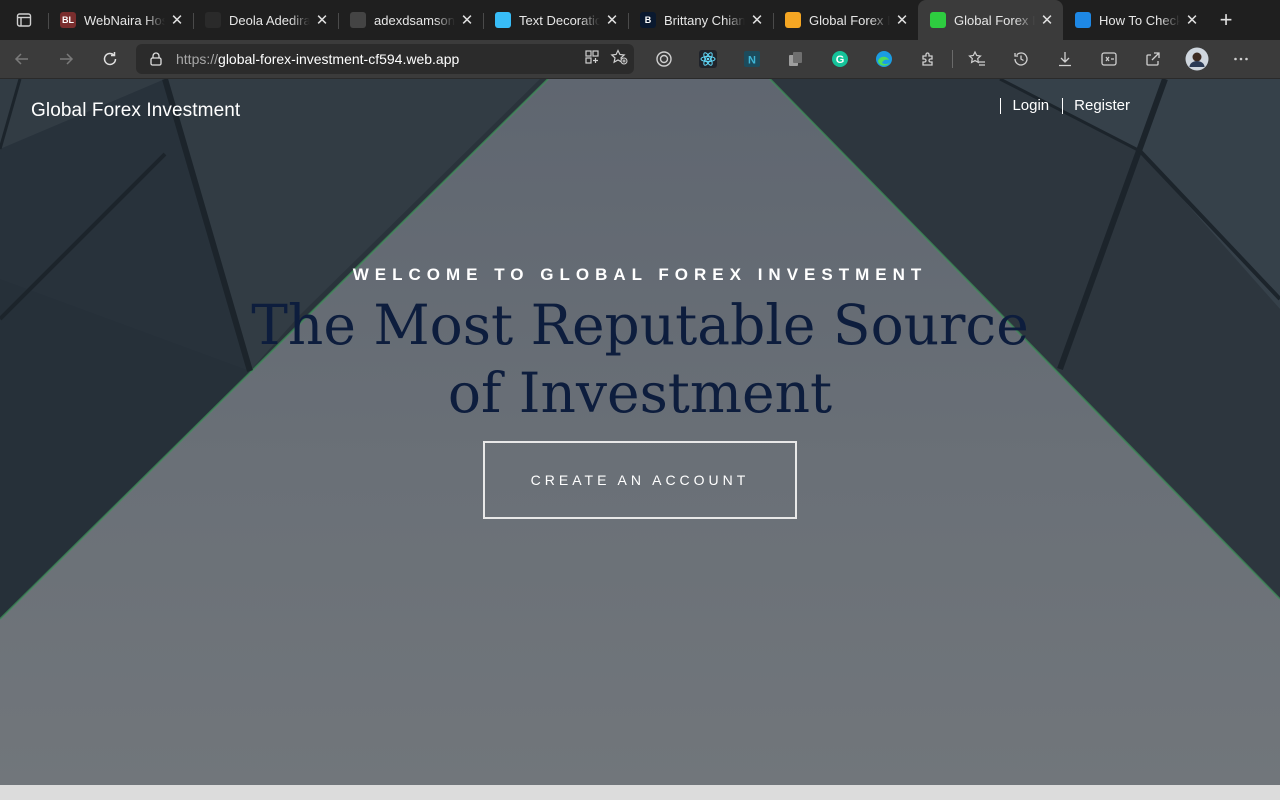 This screenshot has height=800, width=1280. Describe the element at coordinates (704, 20) in the screenshot. I see `tab-title: Brittany Chiang` at that location.